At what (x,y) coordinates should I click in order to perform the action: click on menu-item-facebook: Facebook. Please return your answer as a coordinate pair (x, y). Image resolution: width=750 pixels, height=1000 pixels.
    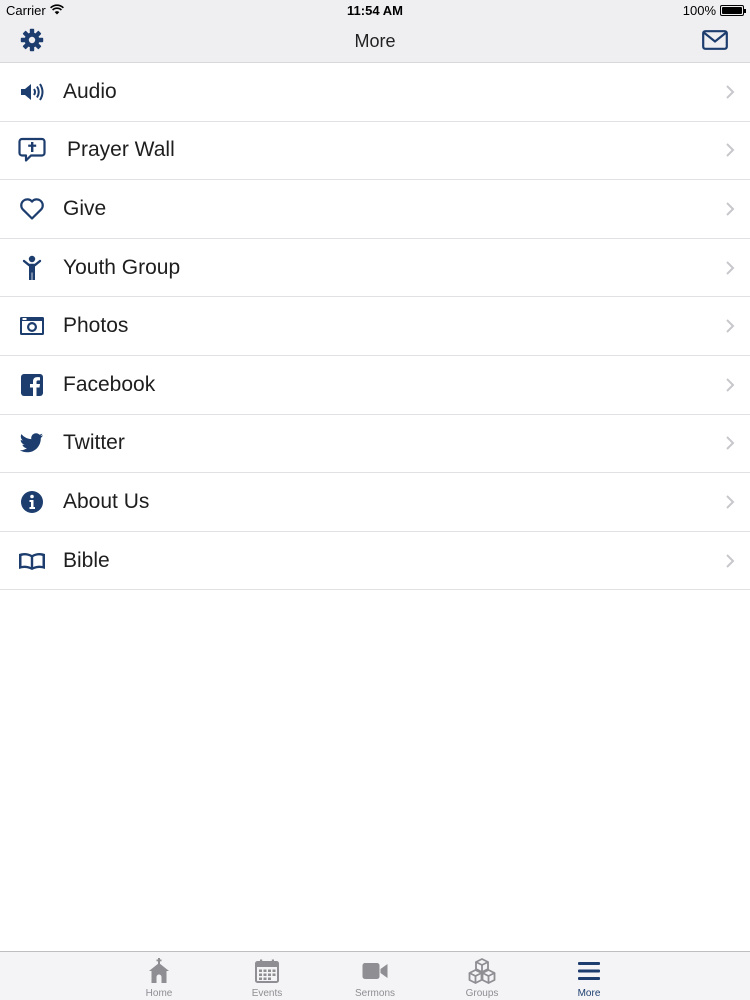
    Looking at the image, I should click on (375, 385).